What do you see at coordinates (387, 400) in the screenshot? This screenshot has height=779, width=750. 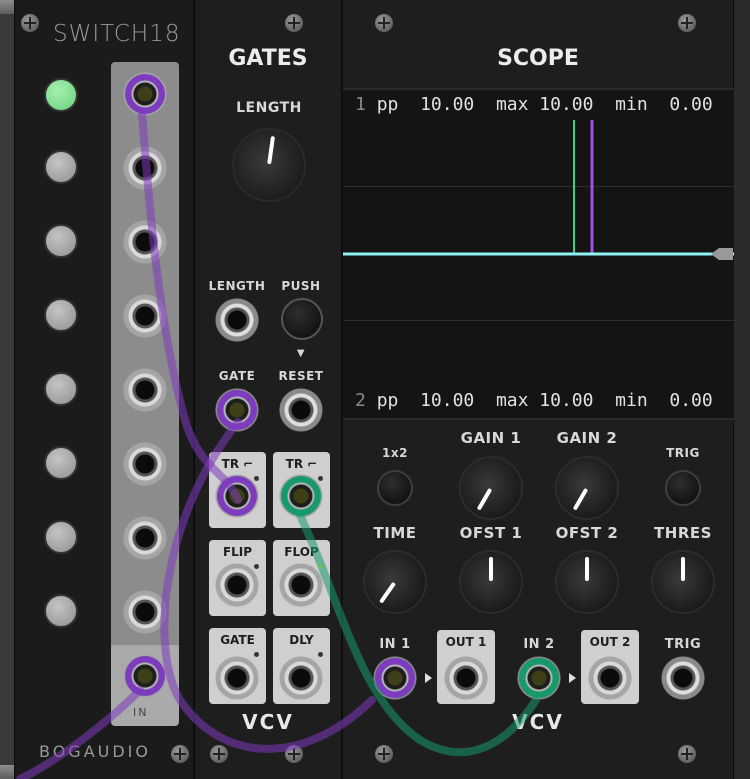 I see `channel2-pp-label: pp` at bounding box center [387, 400].